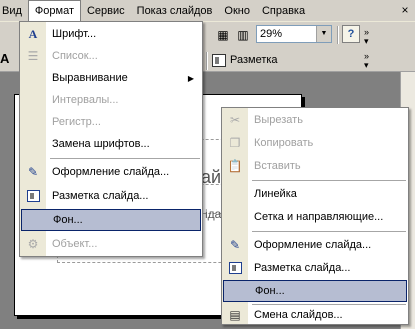  What do you see at coordinates (315, 194) in the screenshot?
I see `context-item-ruler: Линейка` at bounding box center [315, 194].